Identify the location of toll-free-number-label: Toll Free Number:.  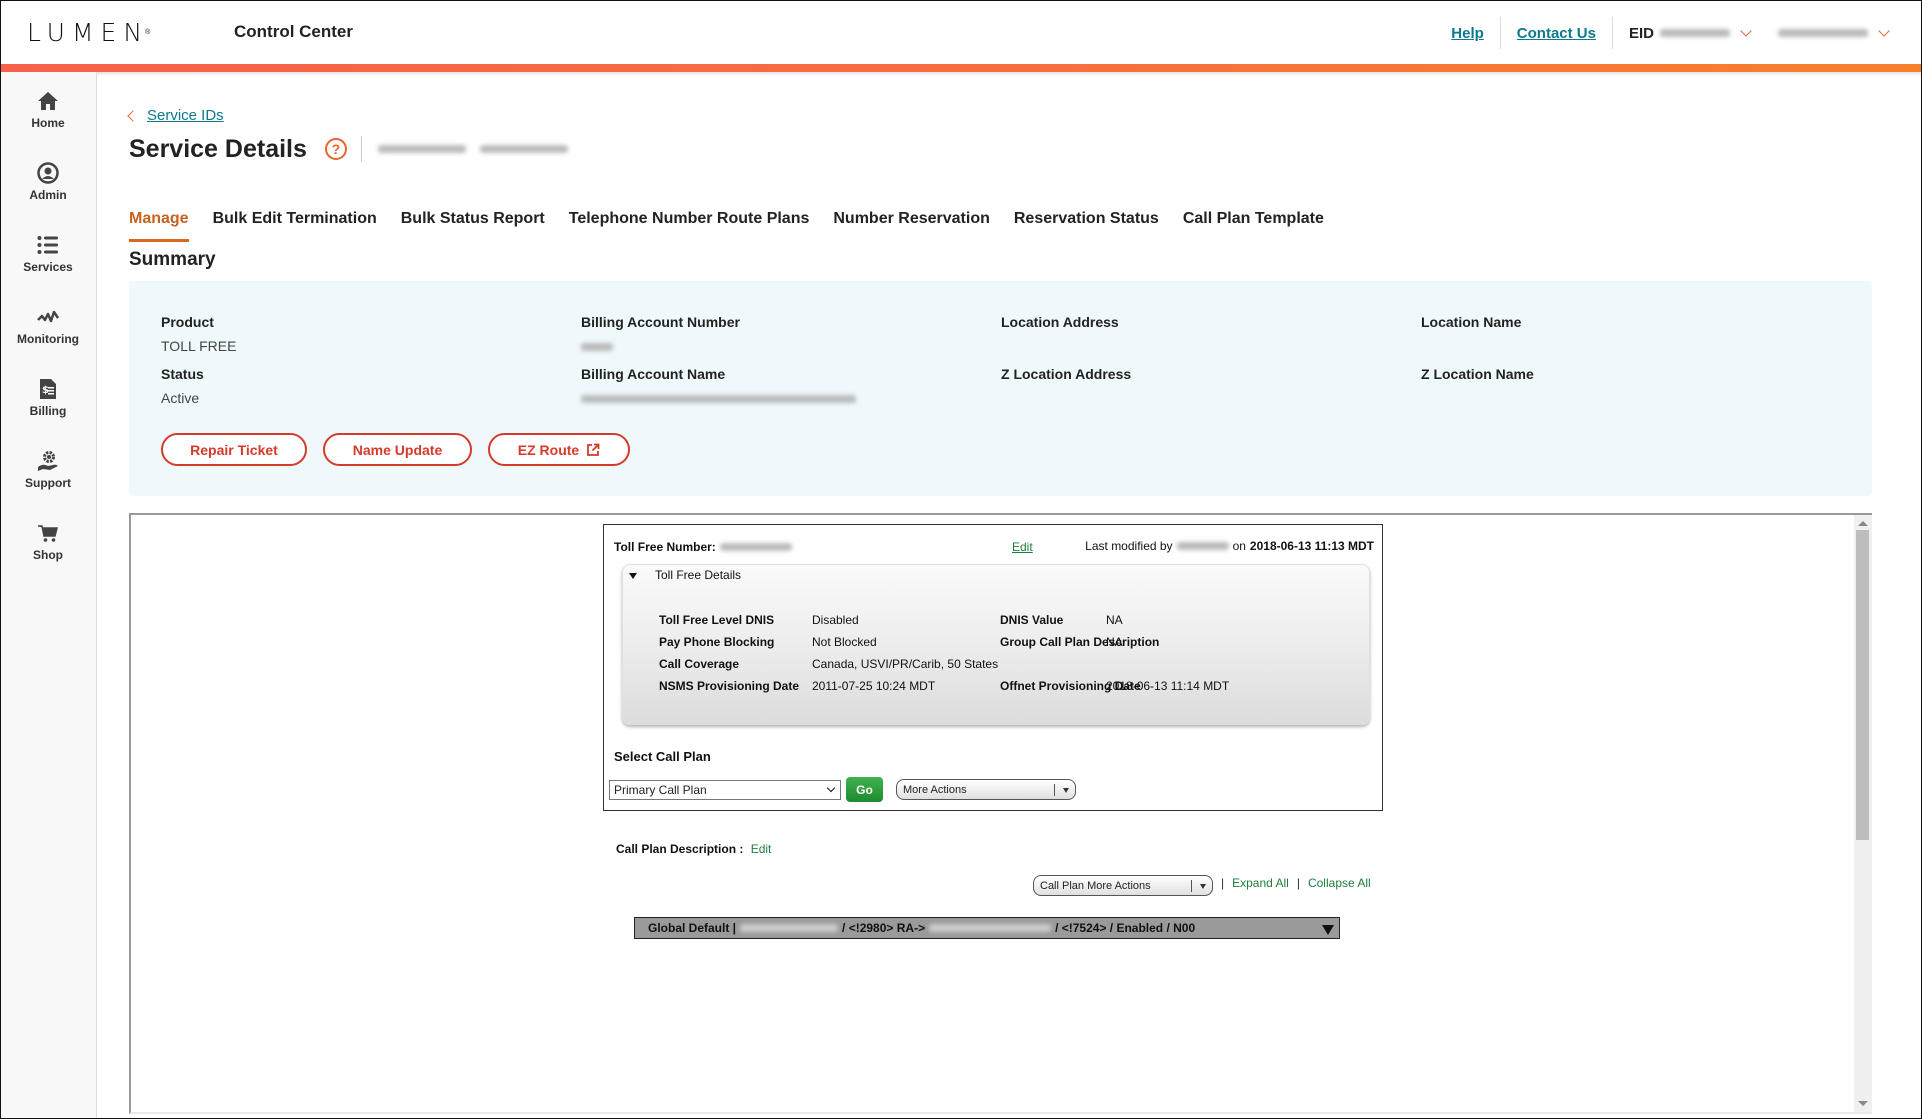
(665, 547).